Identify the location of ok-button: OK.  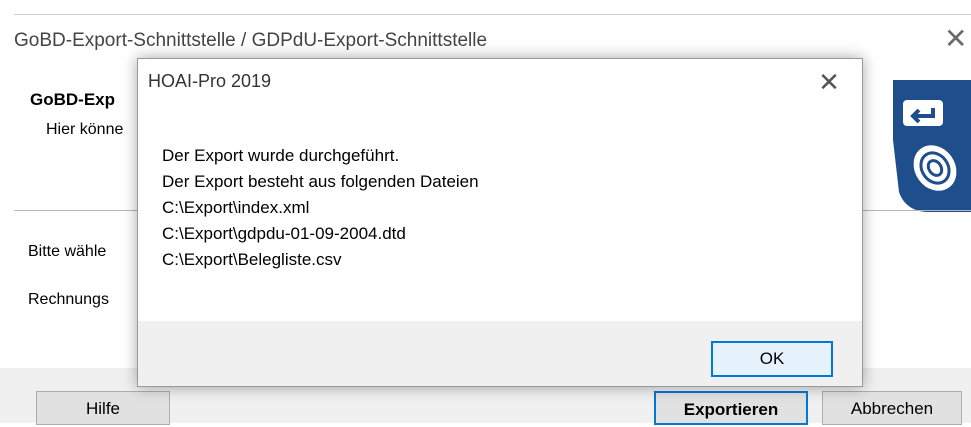
(772, 359).